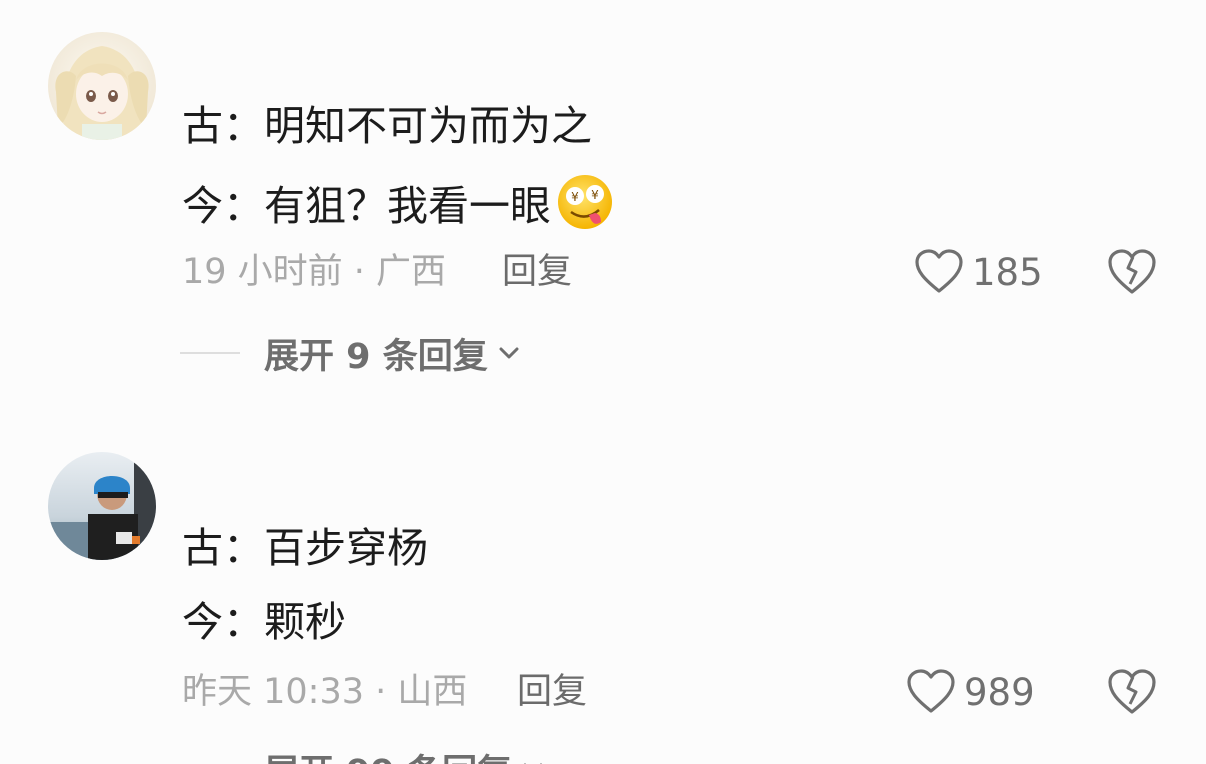  I want to click on like-button: 989, so click(970, 692).